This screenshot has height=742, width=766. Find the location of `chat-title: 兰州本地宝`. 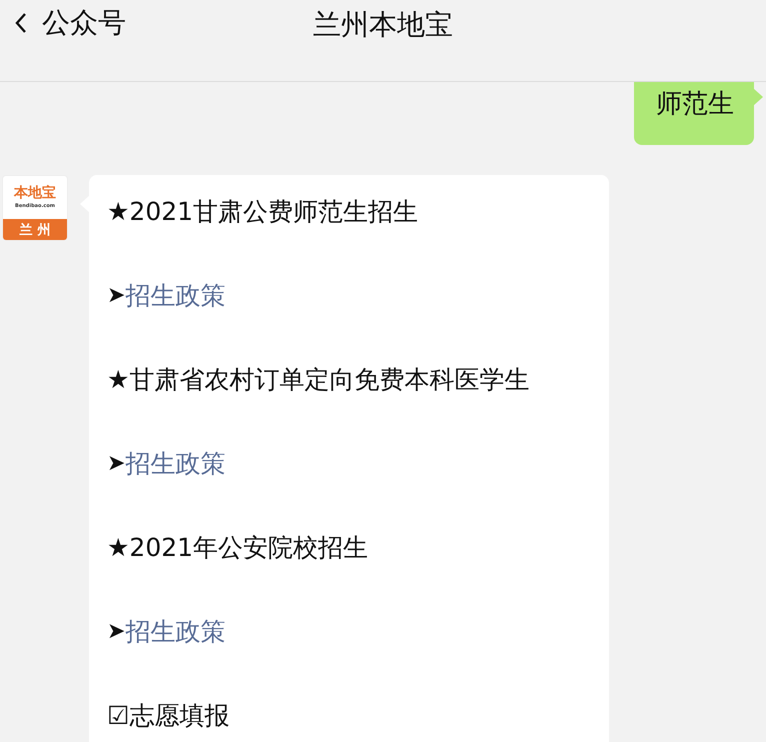

chat-title: 兰州本地宝 is located at coordinates (383, 25).